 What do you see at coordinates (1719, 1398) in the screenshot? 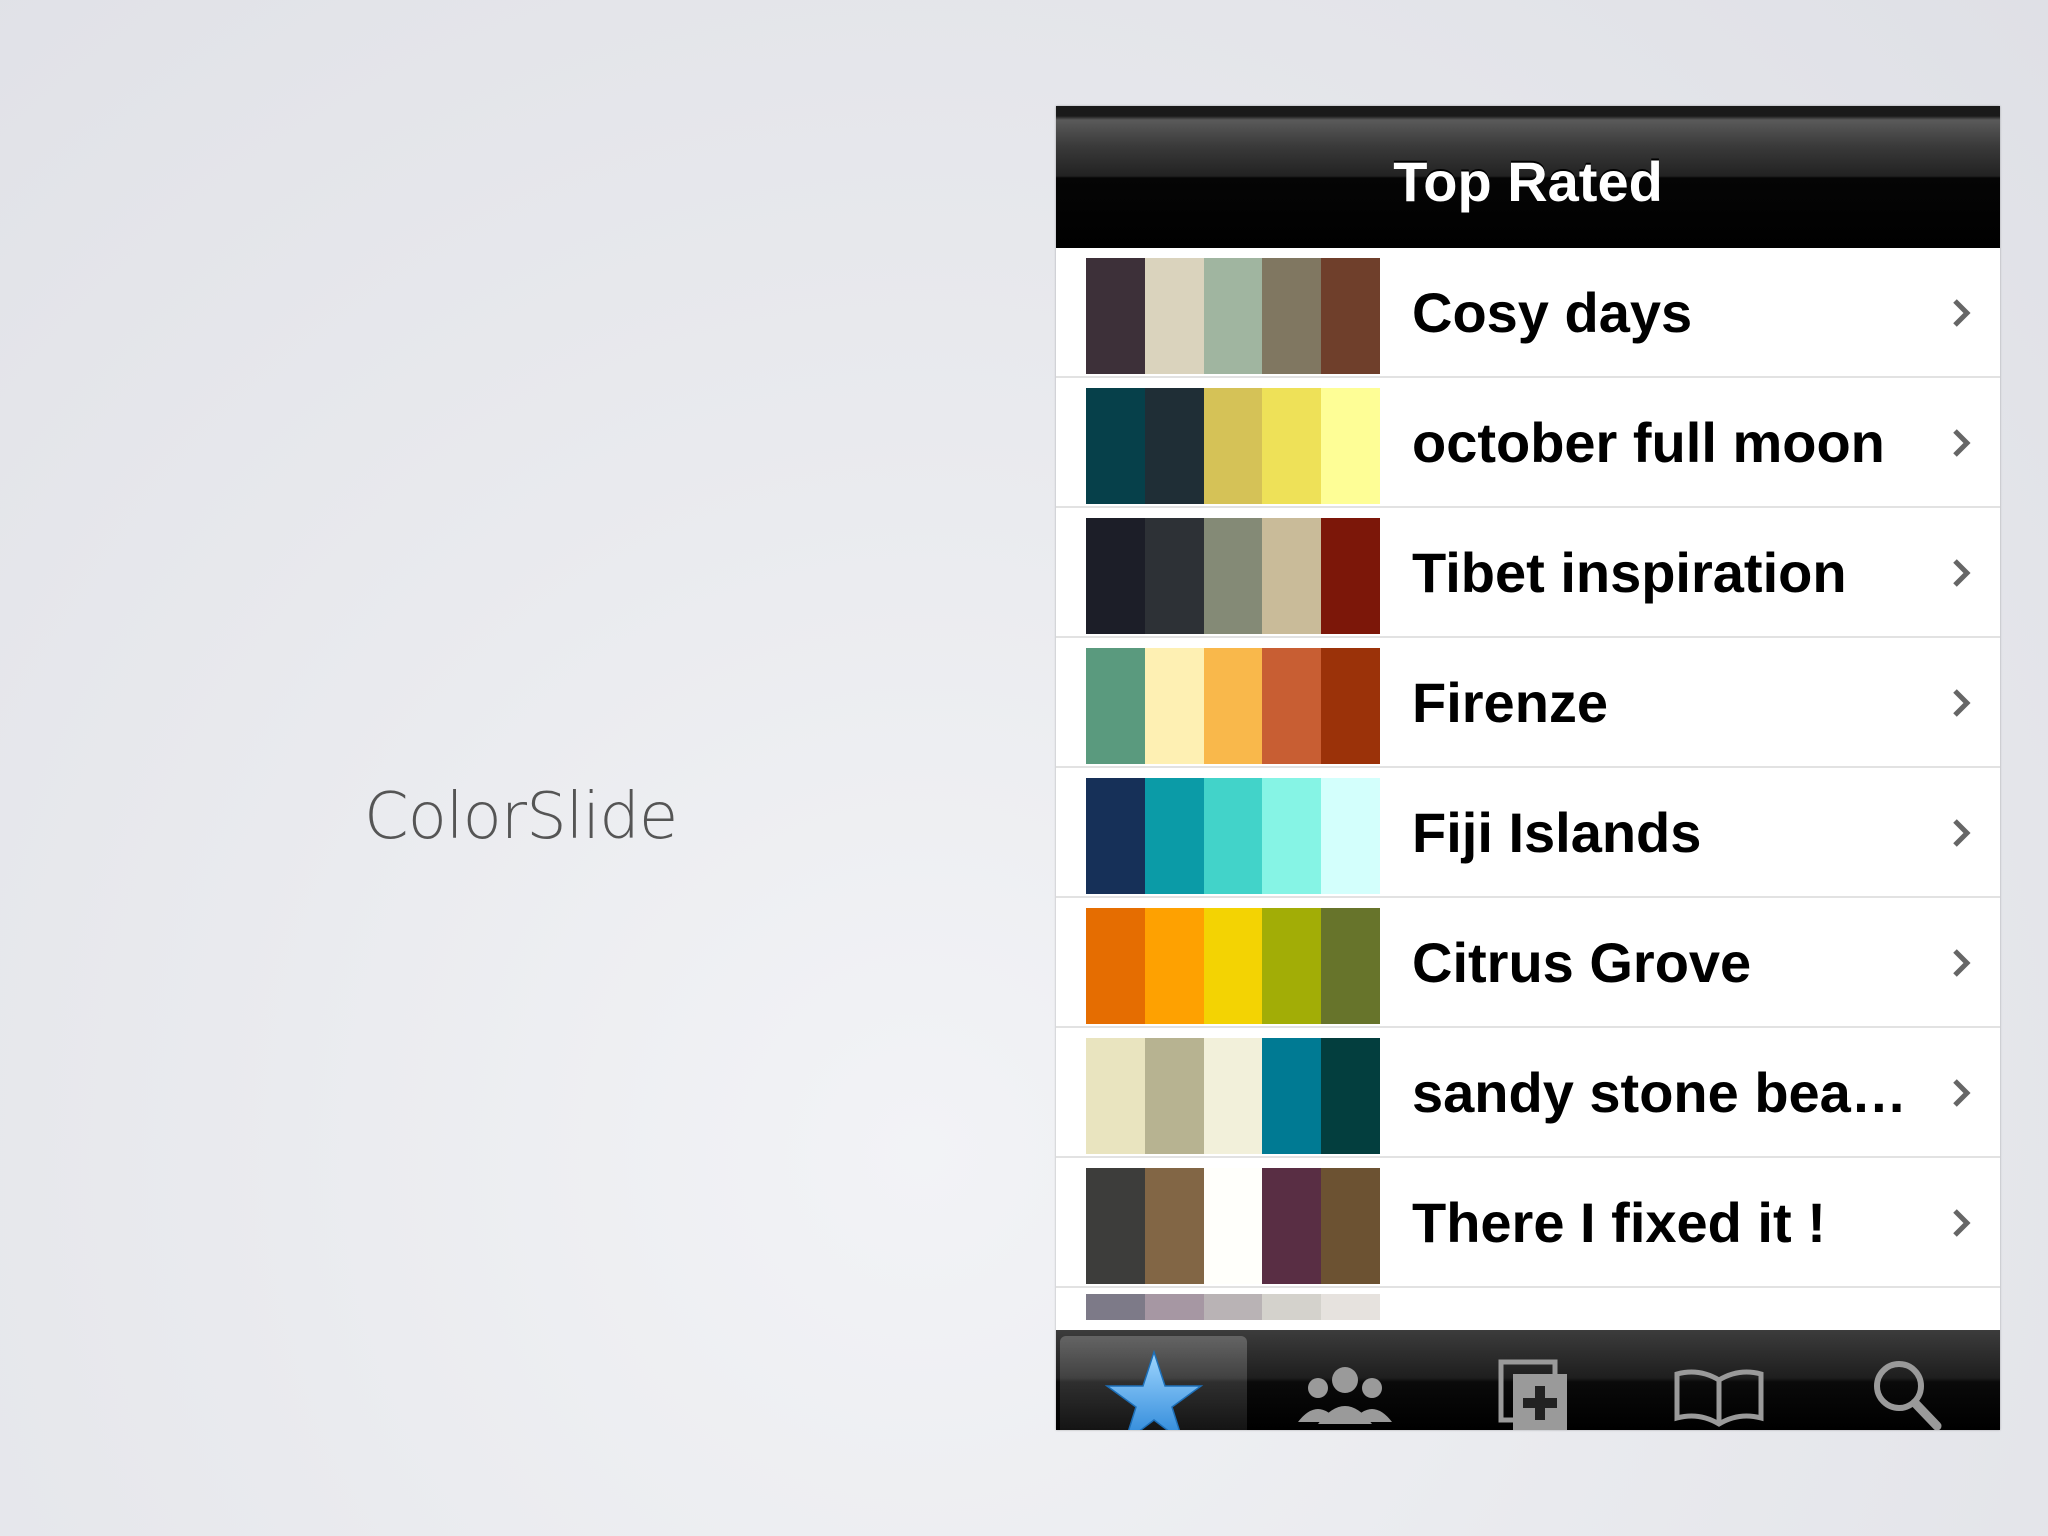
I see `book-icon` at bounding box center [1719, 1398].